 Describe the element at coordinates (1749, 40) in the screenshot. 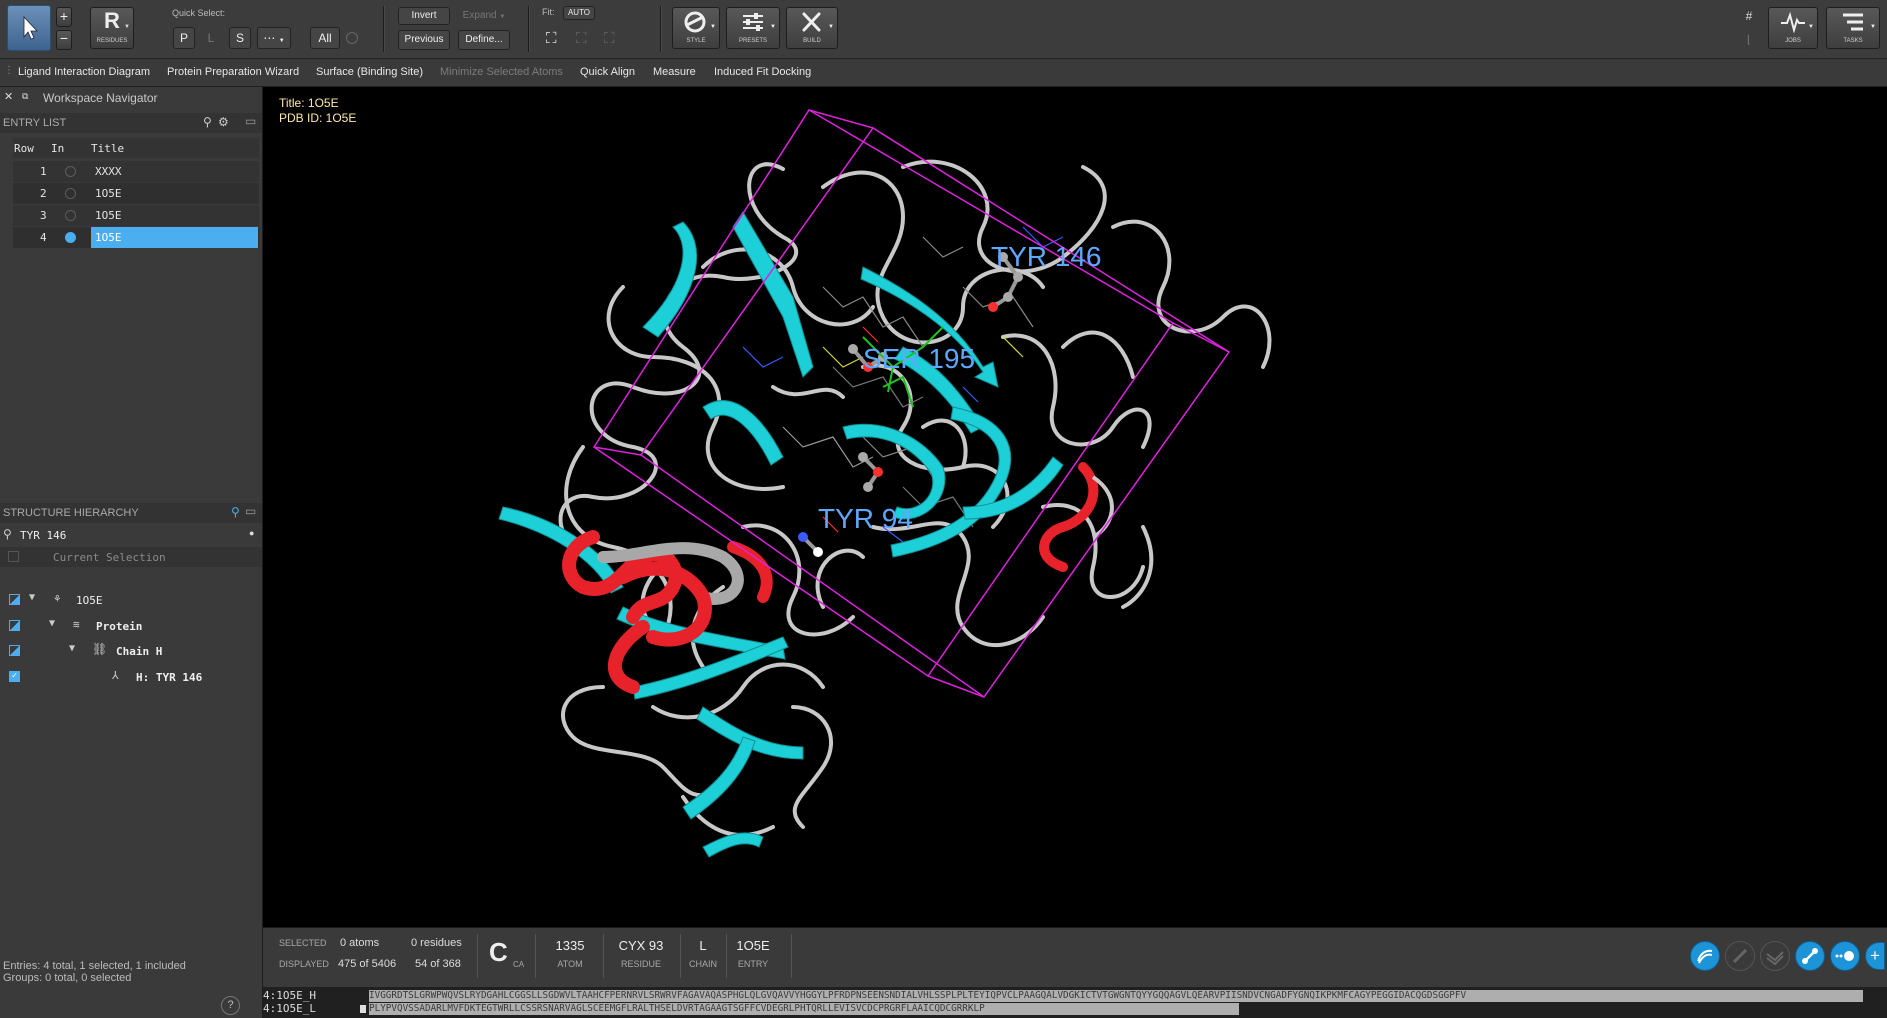

I see `corner-icon: ⌊` at that location.